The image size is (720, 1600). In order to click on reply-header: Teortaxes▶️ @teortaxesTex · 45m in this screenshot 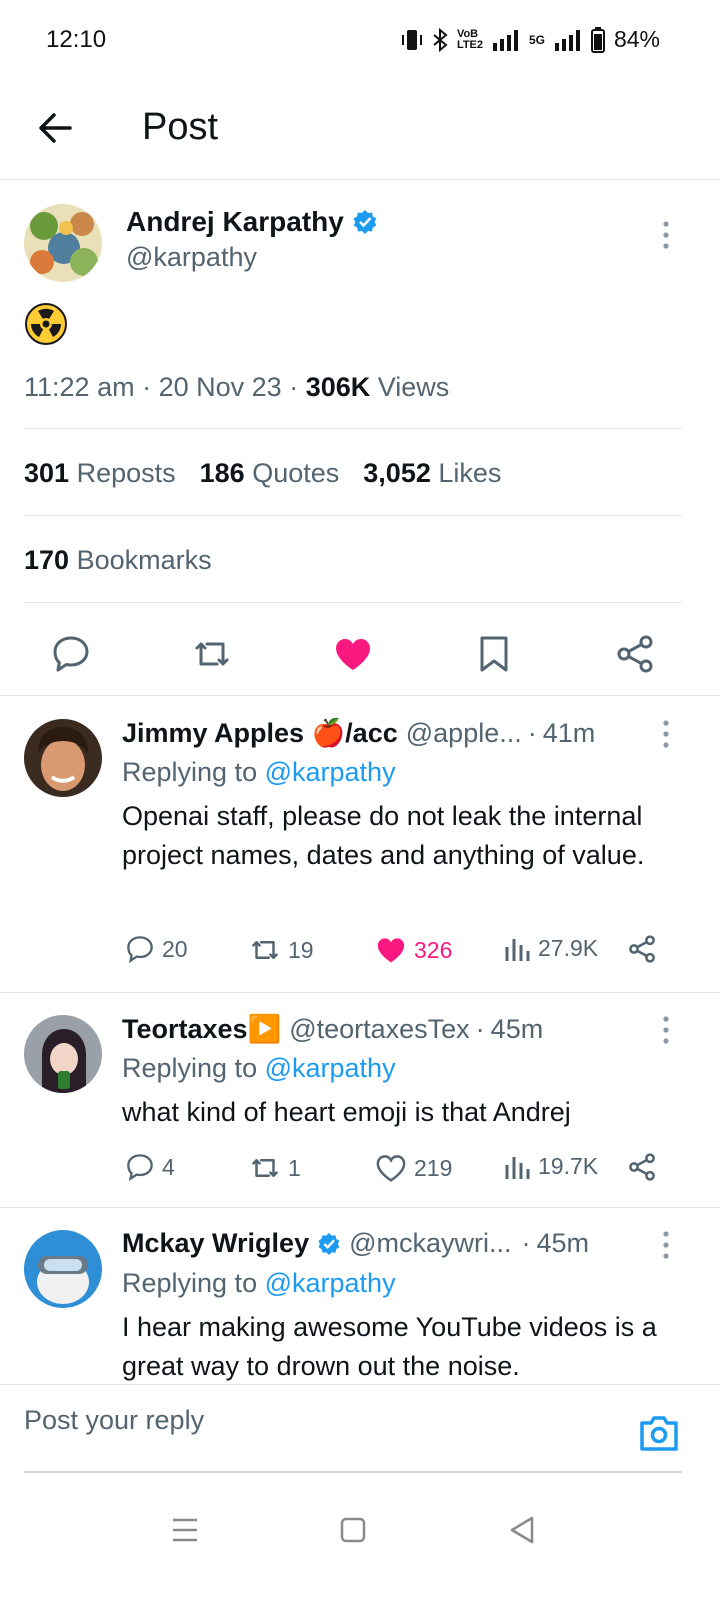, I will do `click(332, 1029)`.